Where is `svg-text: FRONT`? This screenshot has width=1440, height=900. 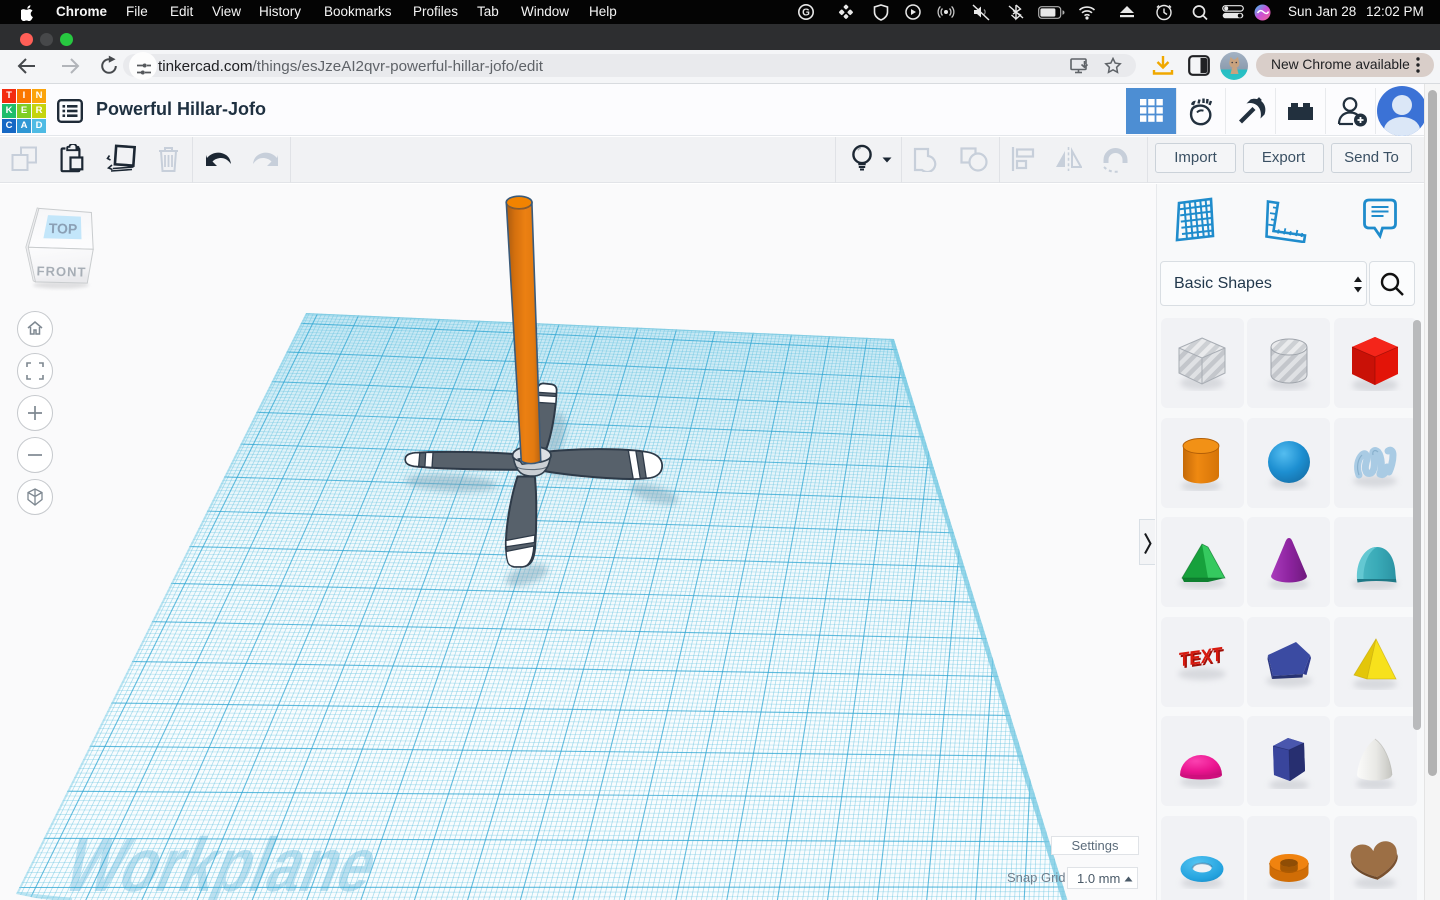 svg-text: FRONT is located at coordinates (61, 271).